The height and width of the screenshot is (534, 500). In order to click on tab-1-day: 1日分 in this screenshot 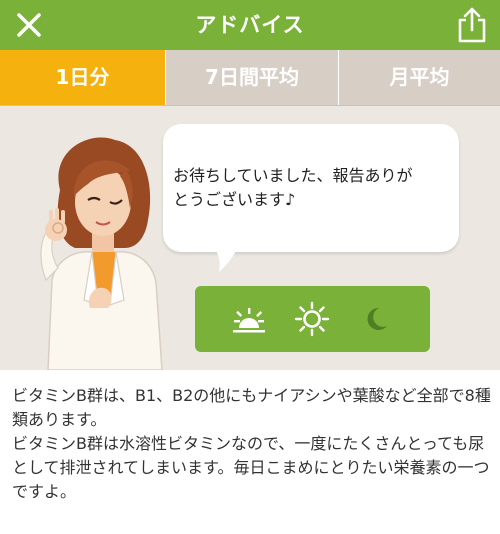, I will do `click(82, 77)`.